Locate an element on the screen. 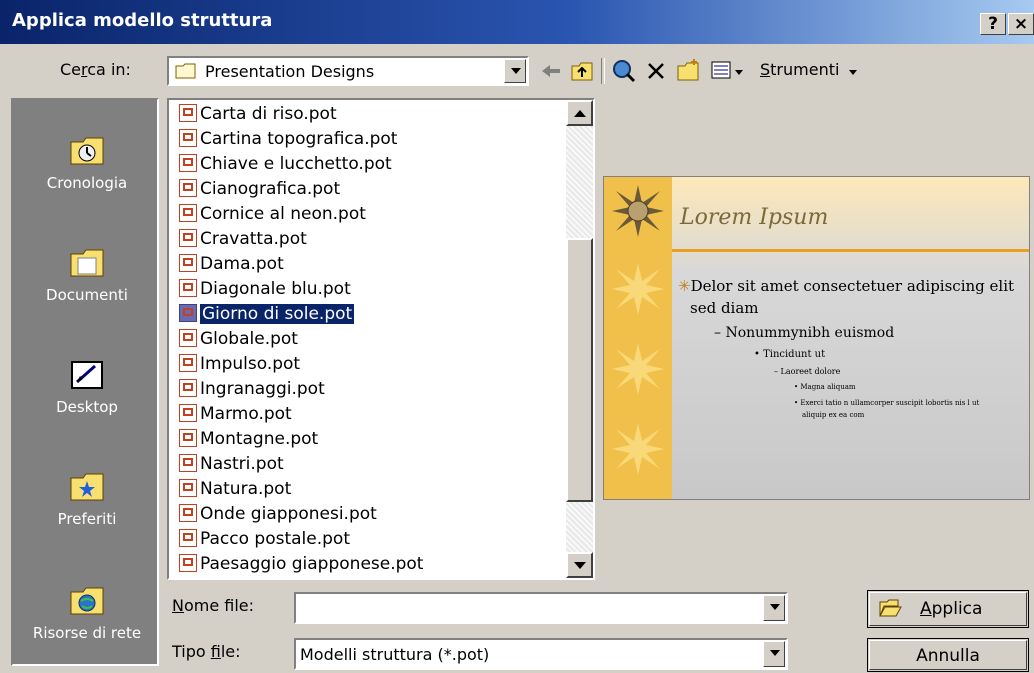  file-item: Impulso.pot is located at coordinates (239, 366).